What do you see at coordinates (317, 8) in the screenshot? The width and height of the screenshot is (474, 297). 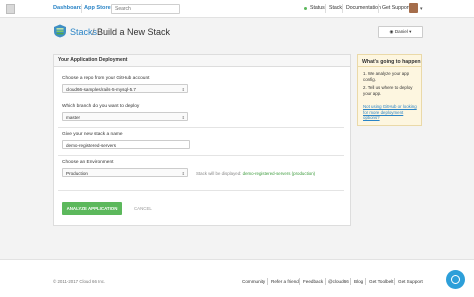 I see `status-link: Status` at bounding box center [317, 8].